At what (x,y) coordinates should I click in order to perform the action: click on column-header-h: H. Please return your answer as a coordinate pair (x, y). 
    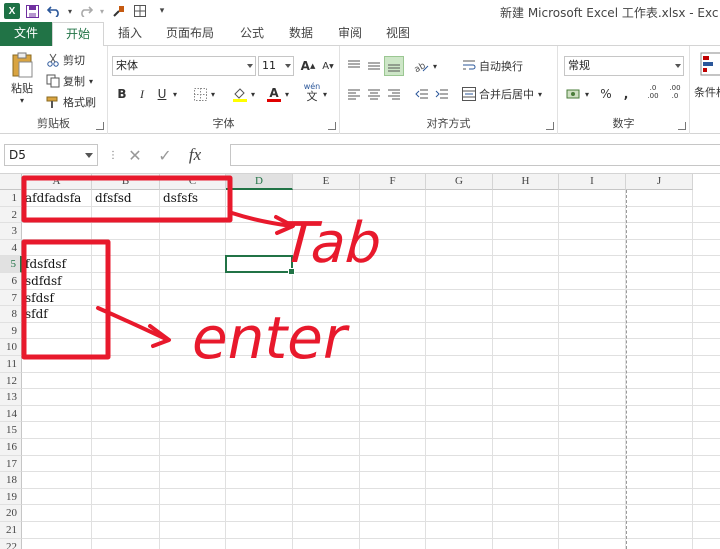
    Looking at the image, I should click on (526, 182).